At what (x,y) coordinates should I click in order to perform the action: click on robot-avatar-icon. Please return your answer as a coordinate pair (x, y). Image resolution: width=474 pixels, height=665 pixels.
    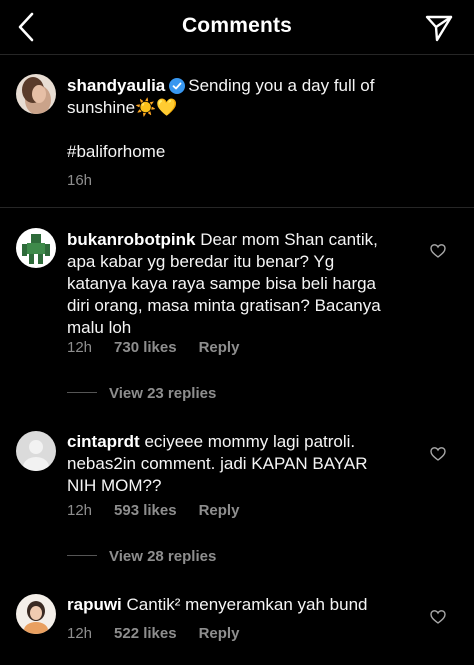
    Looking at the image, I should click on (36, 248).